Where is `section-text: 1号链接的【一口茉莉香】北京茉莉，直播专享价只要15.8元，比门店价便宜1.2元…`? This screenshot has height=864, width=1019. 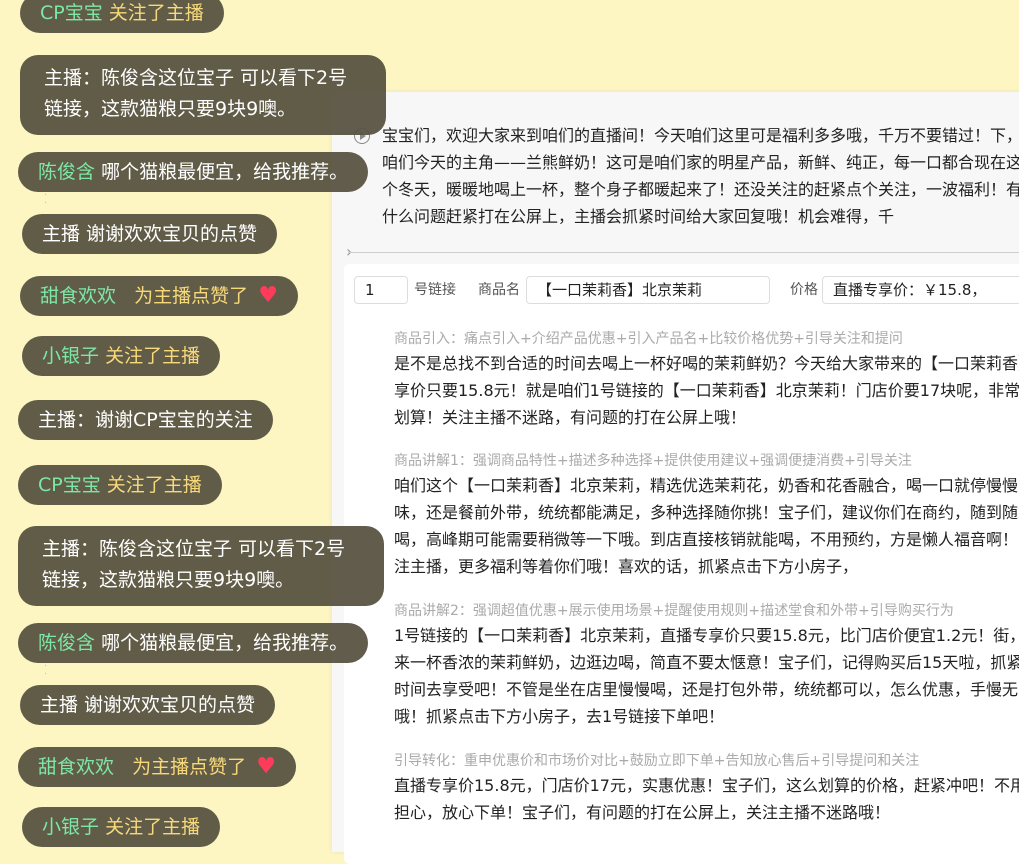
section-text: 1号链接的【一口茉莉香】北京茉莉，直播专享价只要15.8元，比门店价便宜1.2元… is located at coordinates (706, 676).